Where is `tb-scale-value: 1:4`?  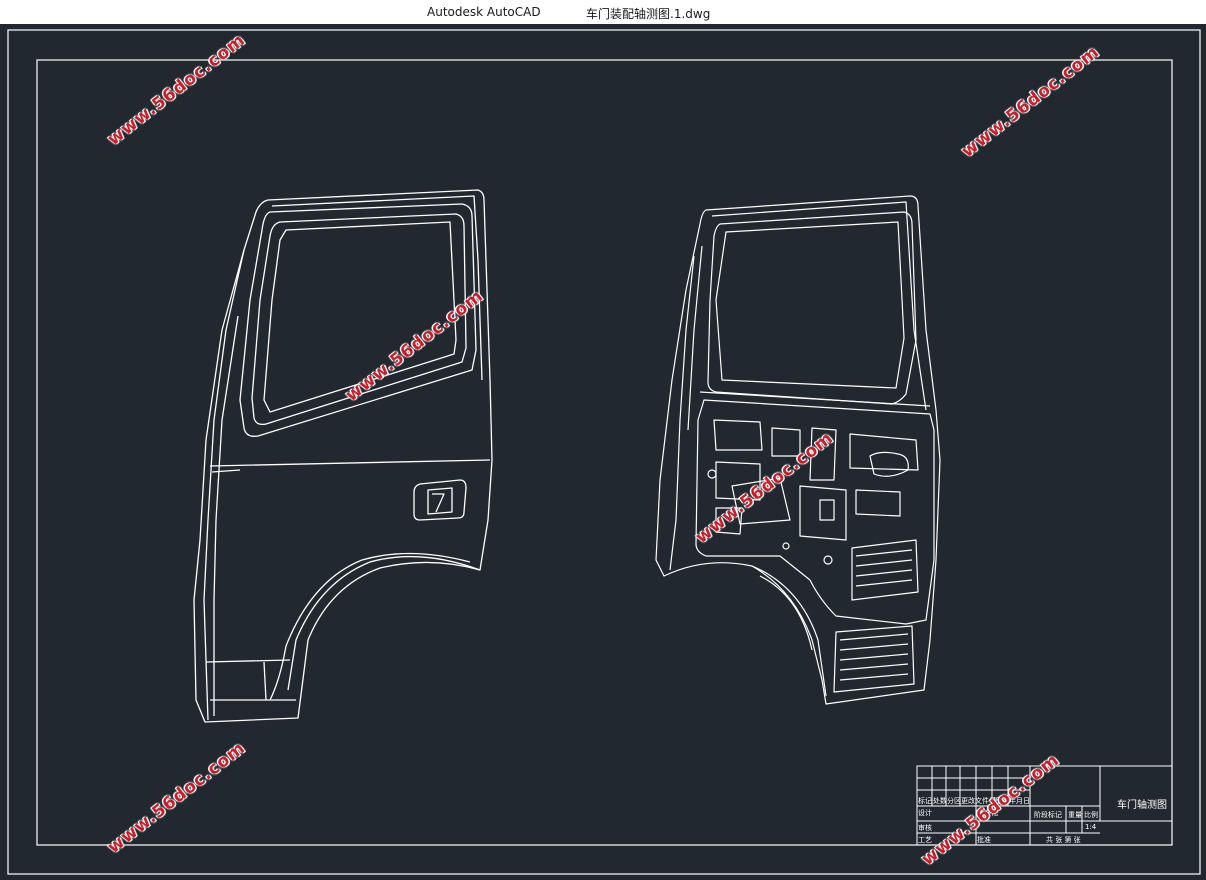
tb-scale-value: 1:4 is located at coordinates (1091, 827).